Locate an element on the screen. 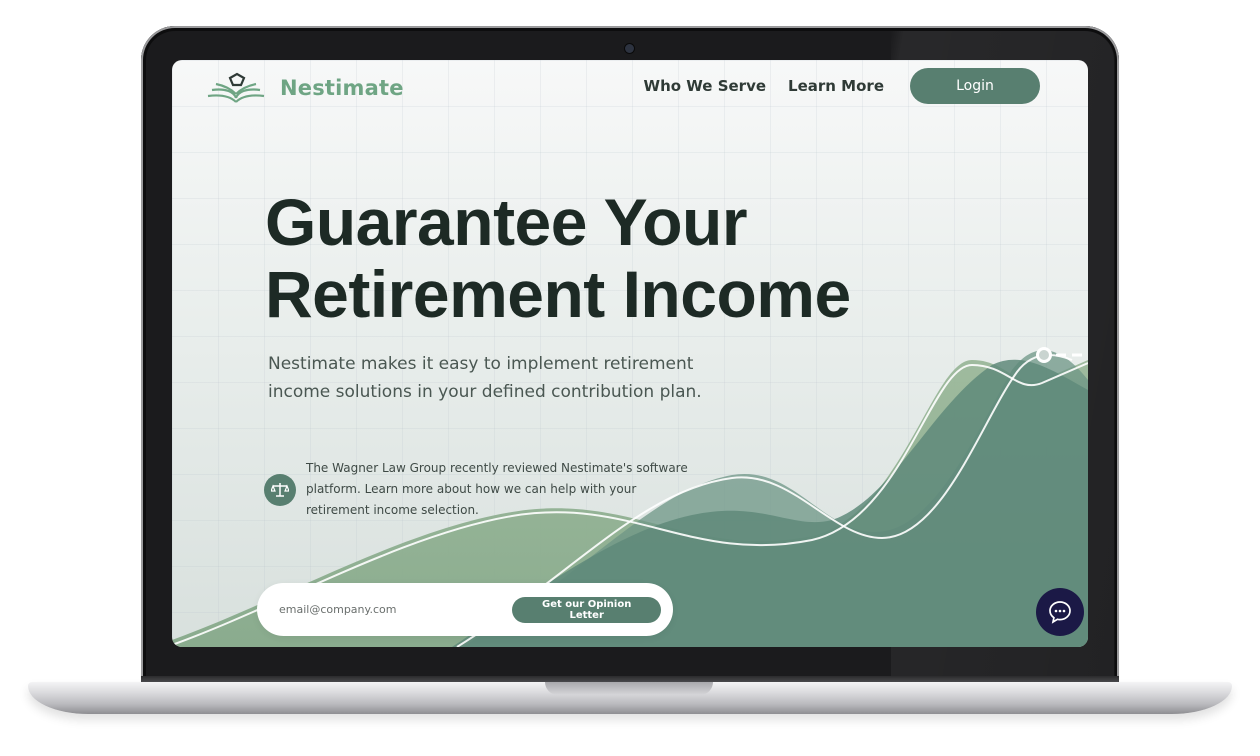 Image resolution: width=1260 pixels, height=756 pixels. chat-bubble-icon is located at coordinates (1060, 612).